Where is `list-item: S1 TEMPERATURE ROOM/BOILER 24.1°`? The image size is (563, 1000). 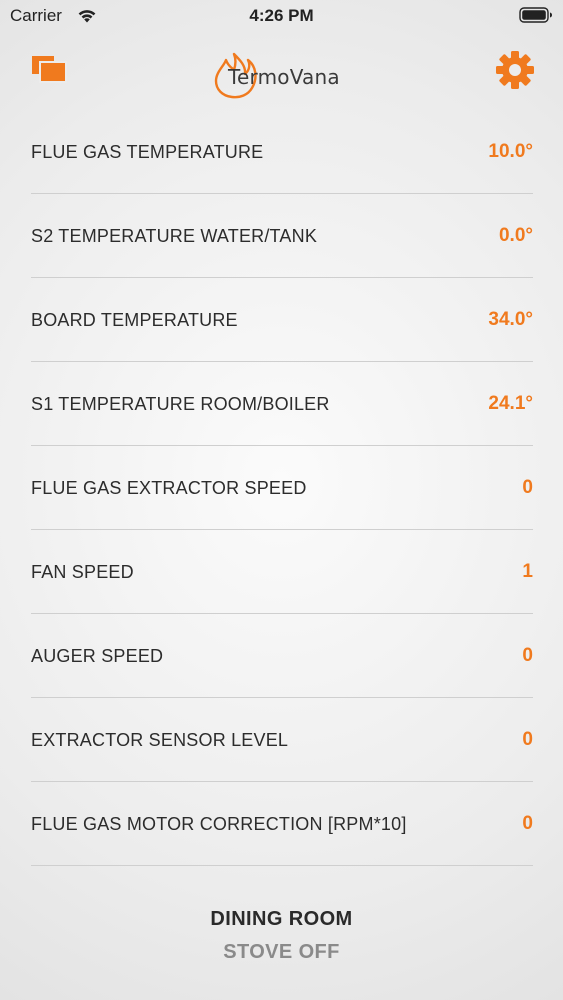 list-item: S1 TEMPERATURE ROOM/BOILER 24.1° is located at coordinates (282, 404).